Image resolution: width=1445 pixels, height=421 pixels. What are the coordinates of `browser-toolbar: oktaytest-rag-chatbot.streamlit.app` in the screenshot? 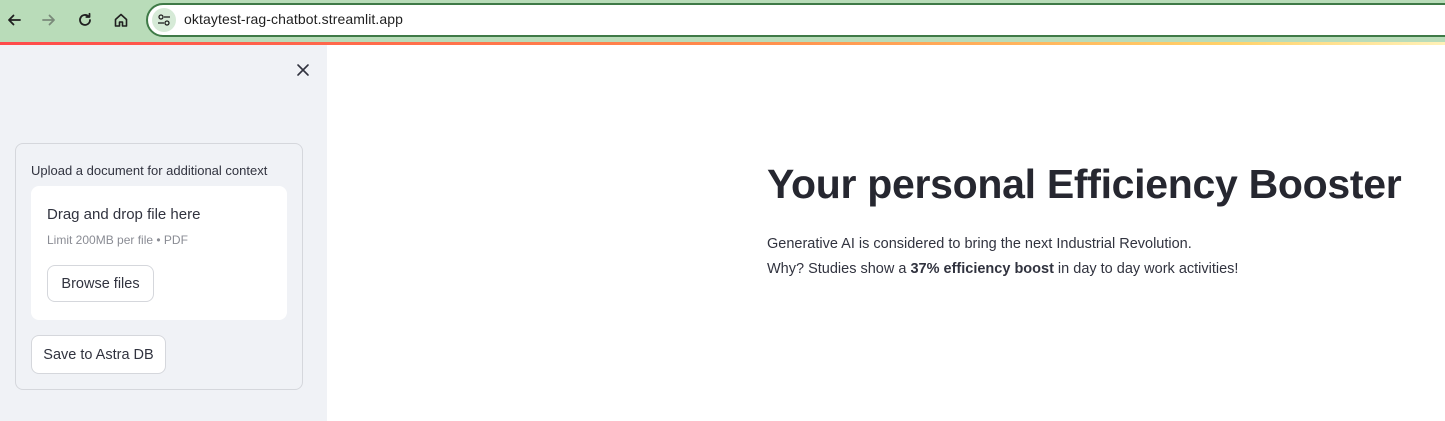 It's located at (722, 21).